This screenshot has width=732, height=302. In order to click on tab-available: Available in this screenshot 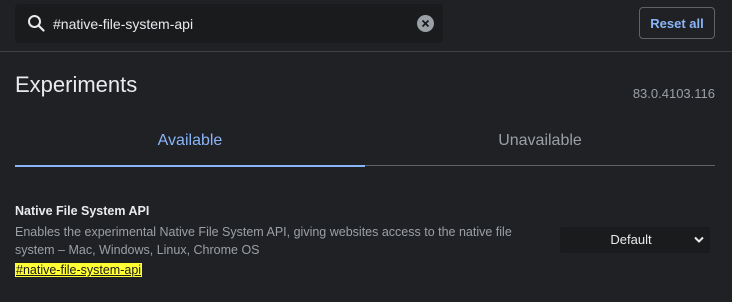, I will do `click(190, 142)`.